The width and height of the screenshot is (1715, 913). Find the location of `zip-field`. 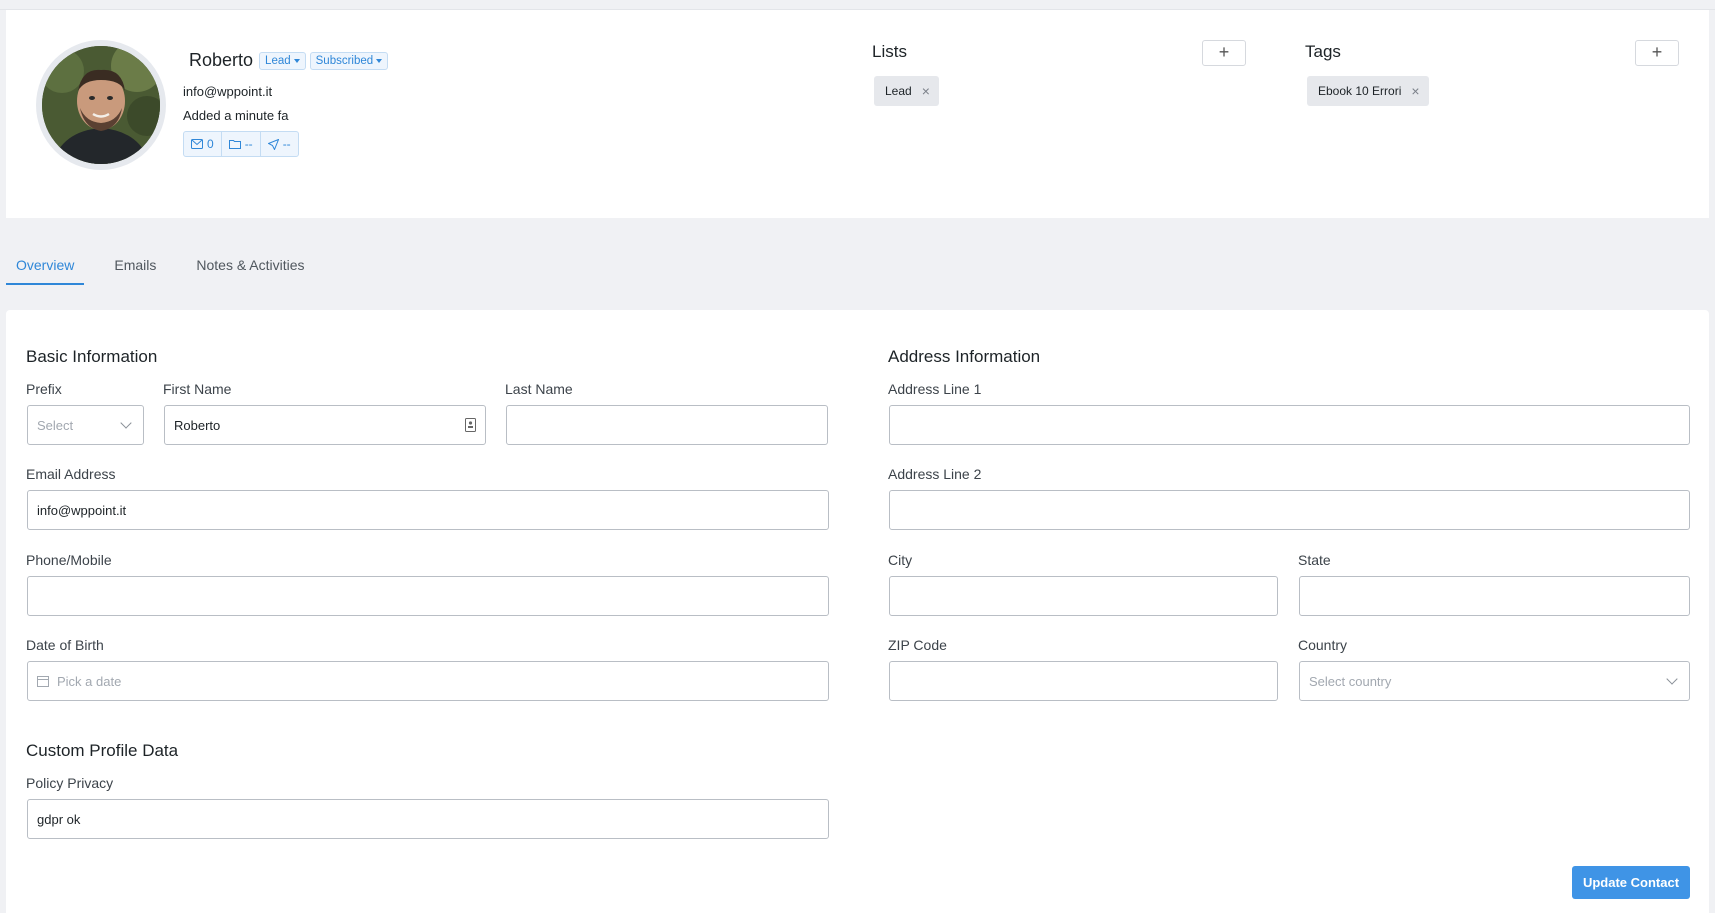

zip-field is located at coordinates (1083, 681).